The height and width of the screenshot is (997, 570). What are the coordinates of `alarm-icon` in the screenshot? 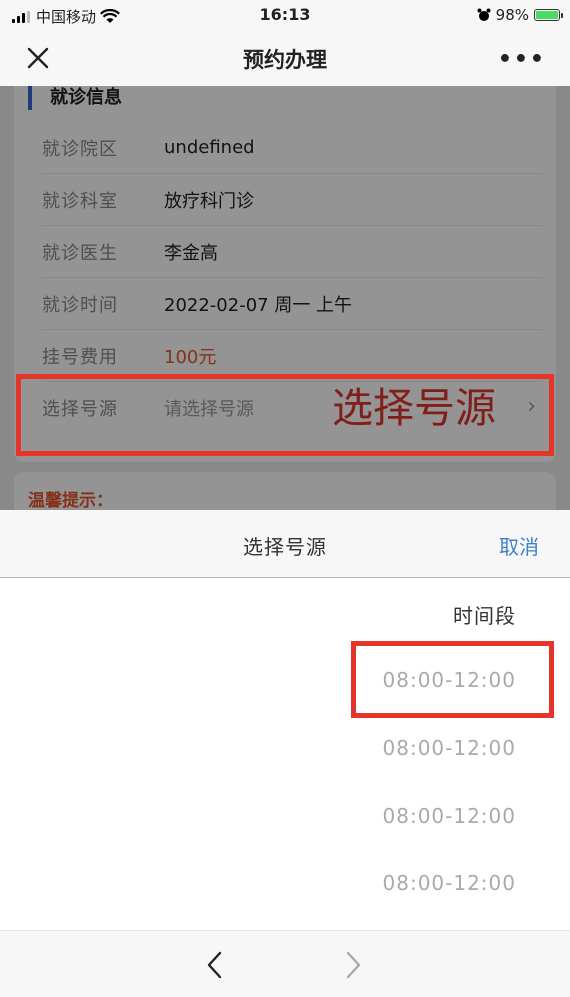 It's located at (484, 14).